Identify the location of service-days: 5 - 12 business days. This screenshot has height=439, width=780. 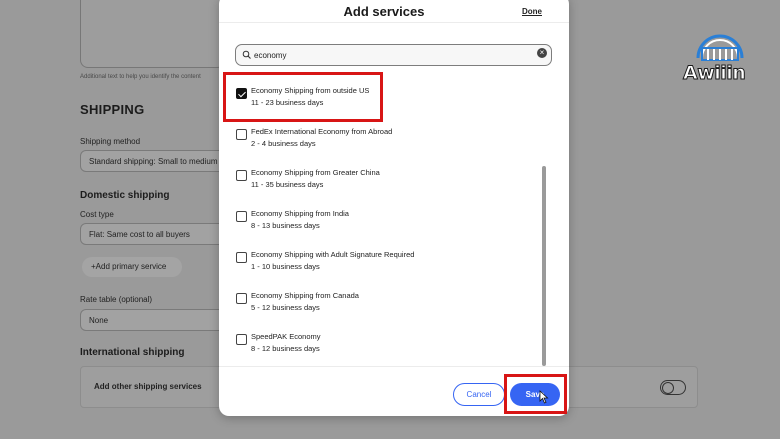
(285, 307).